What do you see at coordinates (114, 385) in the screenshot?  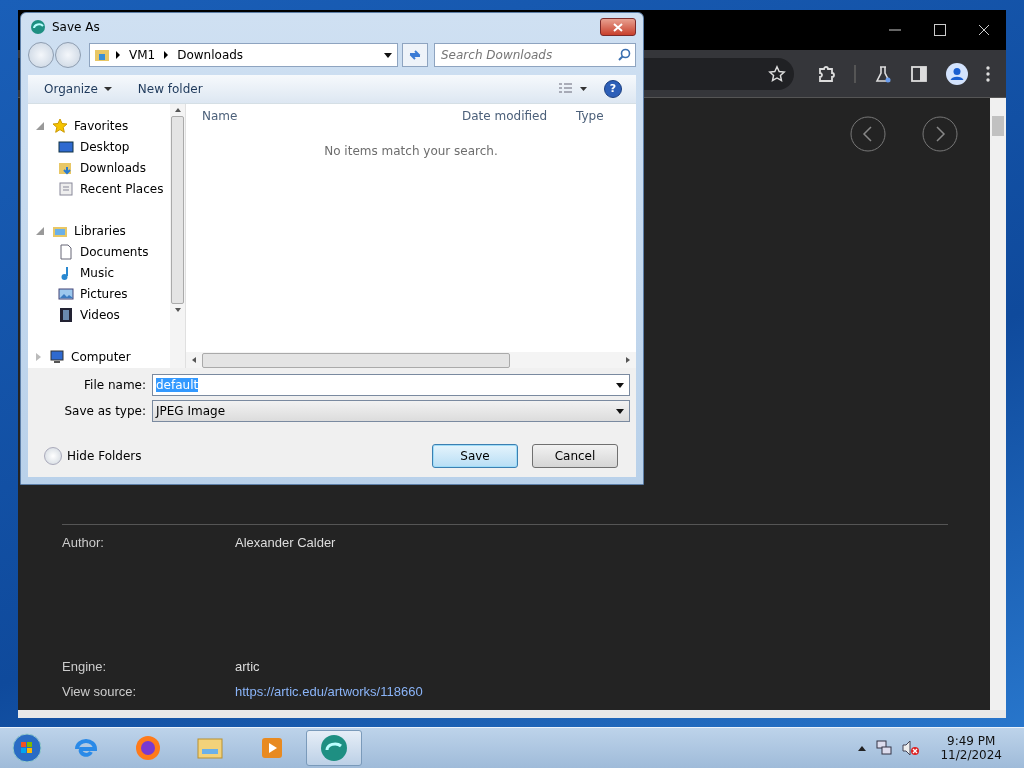 I see `field-label: File name:` at bounding box center [114, 385].